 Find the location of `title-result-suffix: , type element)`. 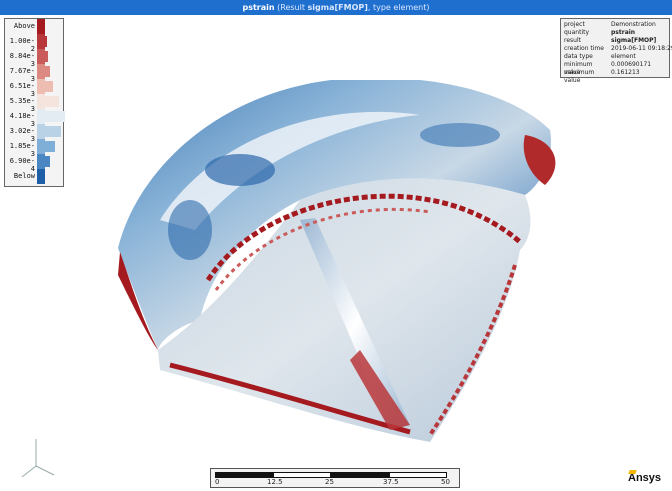

title-result-suffix: , type element) is located at coordinates (398, 7).